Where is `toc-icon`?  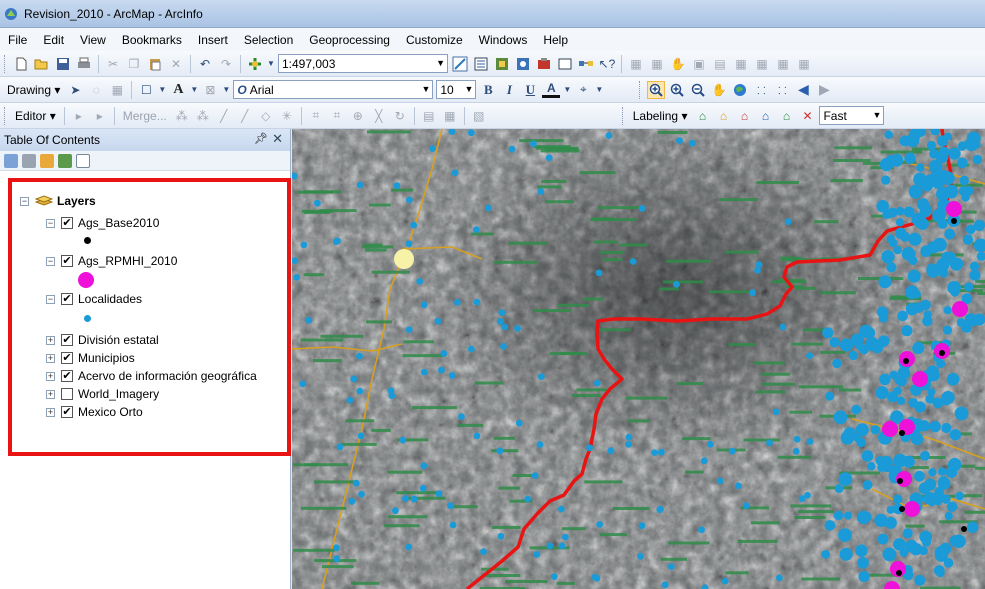 toc-icon is located at coordinates (481, 64).